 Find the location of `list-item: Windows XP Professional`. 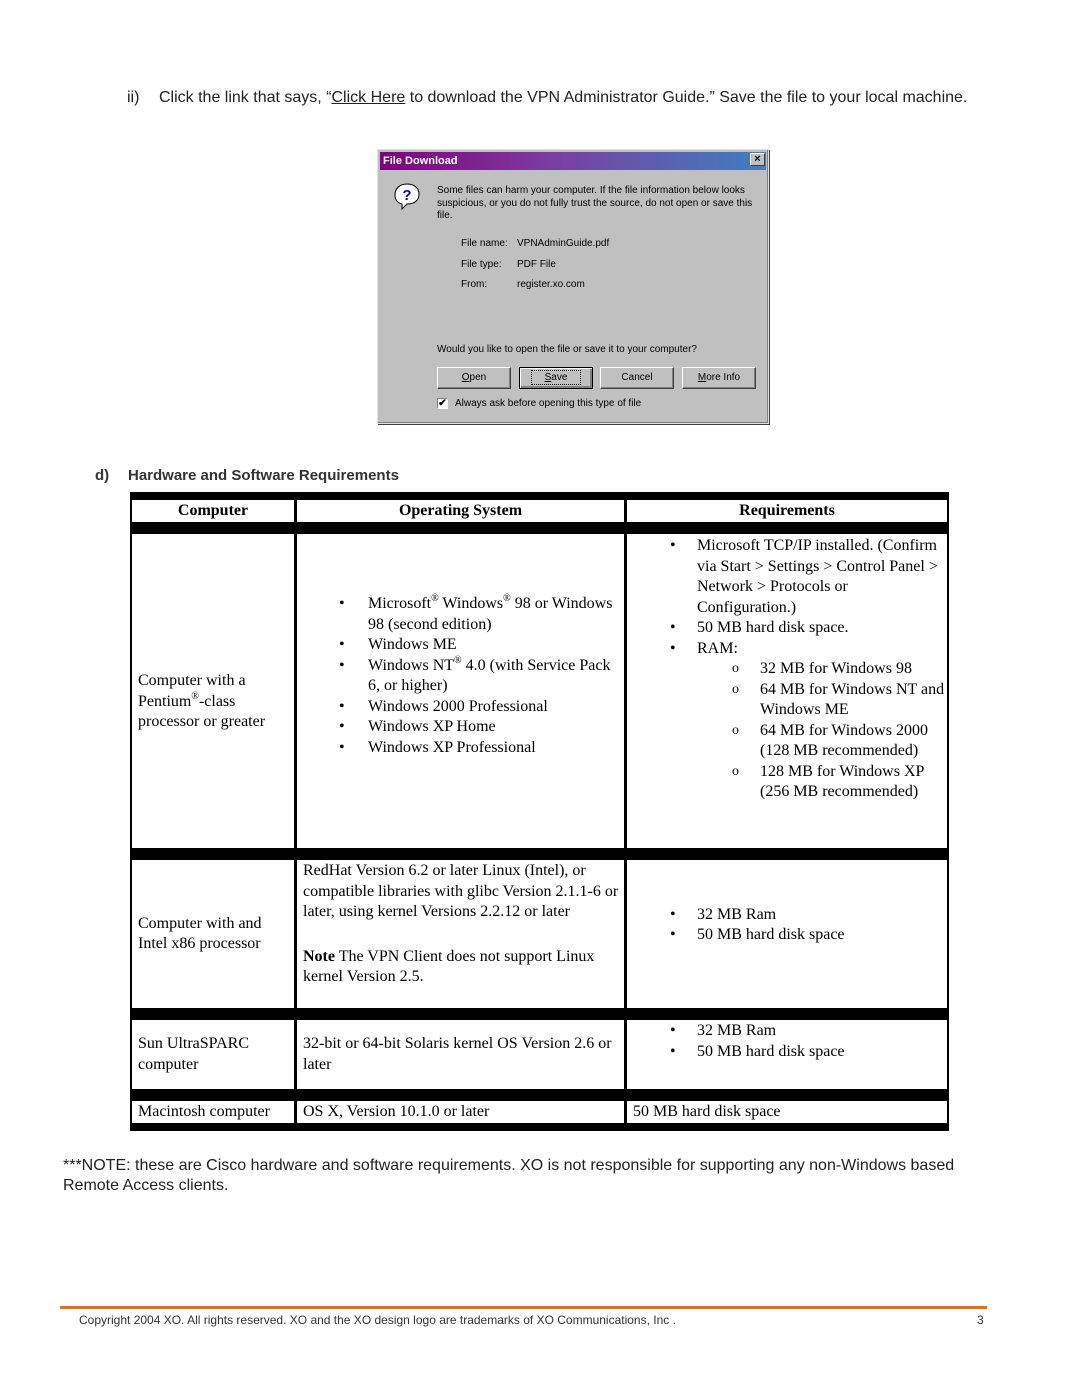

list-item: Windows XP Professional is located at coordinates (463, 748).